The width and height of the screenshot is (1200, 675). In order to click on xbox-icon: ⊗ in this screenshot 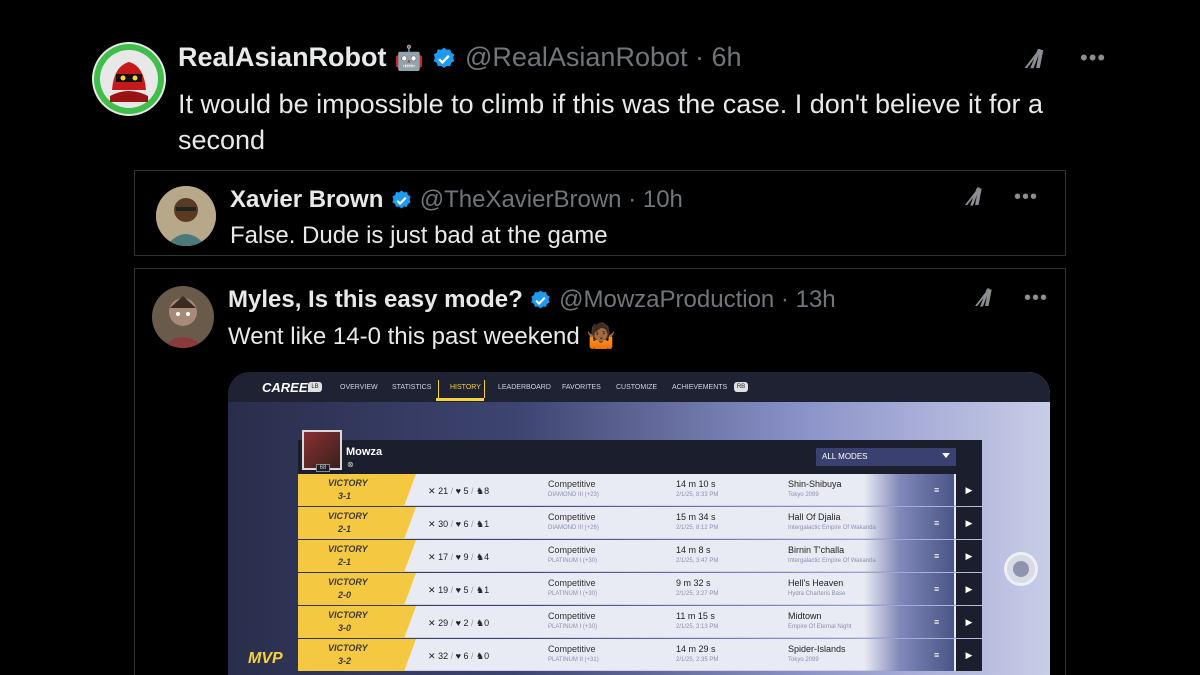, I will do `click(350, 464)`.